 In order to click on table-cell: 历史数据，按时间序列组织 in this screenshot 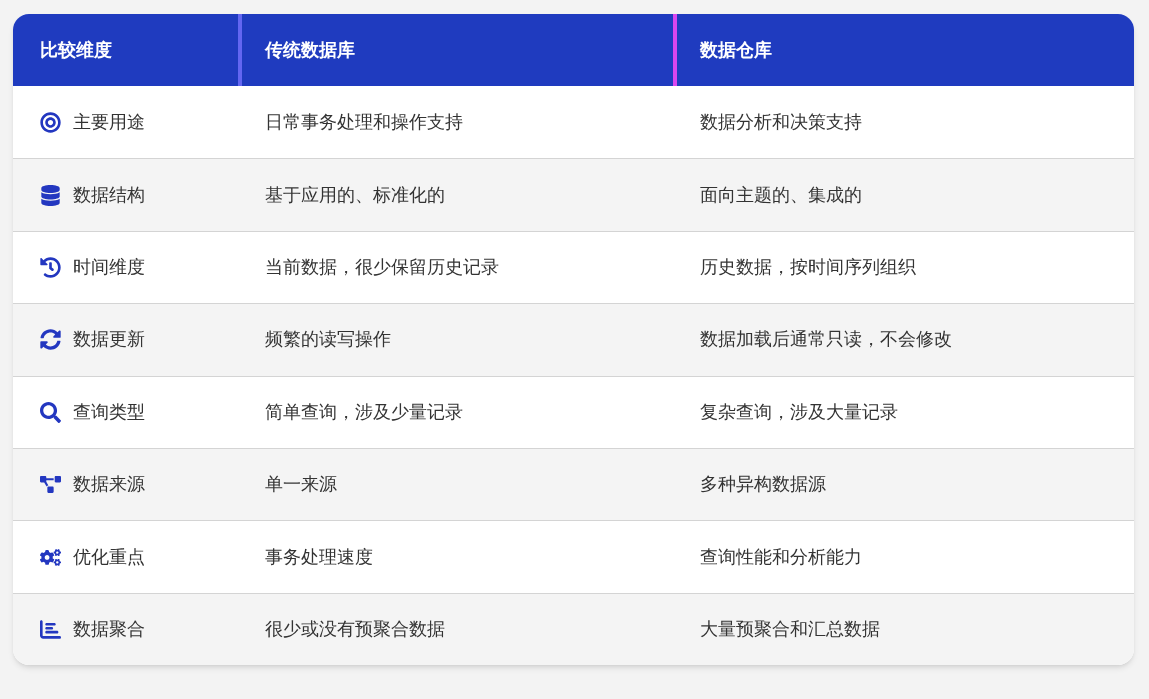, I will do `click(808, 266)`.